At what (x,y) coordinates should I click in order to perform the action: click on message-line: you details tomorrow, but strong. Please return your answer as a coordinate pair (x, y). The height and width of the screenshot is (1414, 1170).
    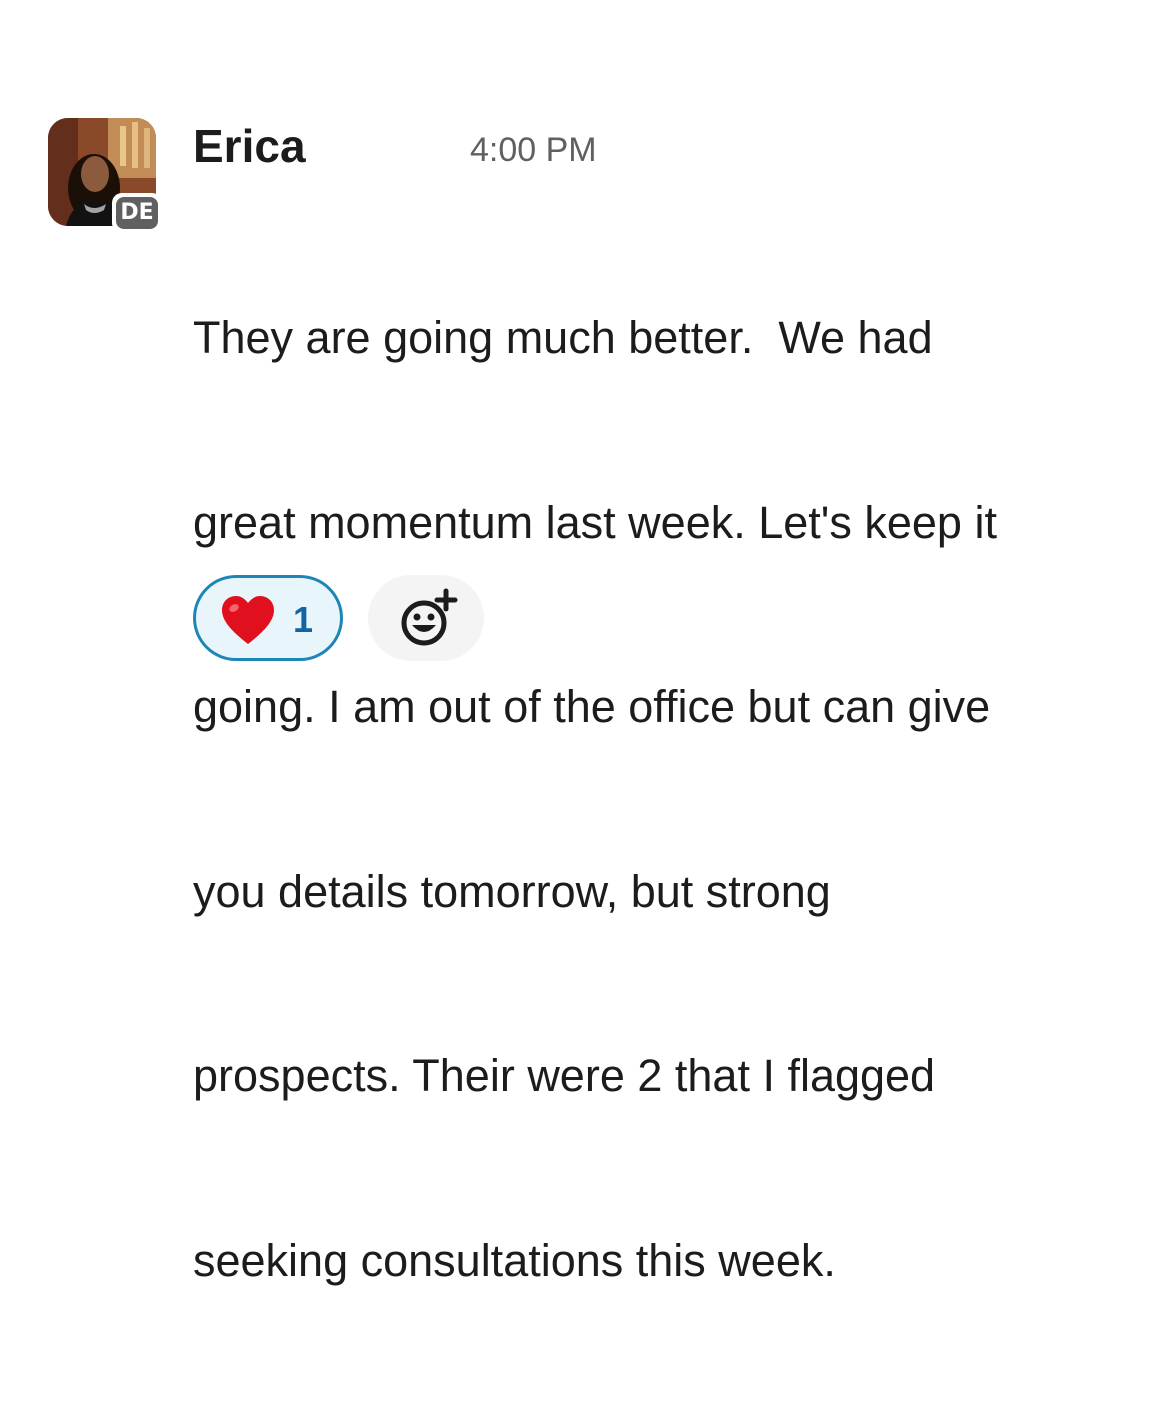
    Looking at the image, I should click on (512, 891).